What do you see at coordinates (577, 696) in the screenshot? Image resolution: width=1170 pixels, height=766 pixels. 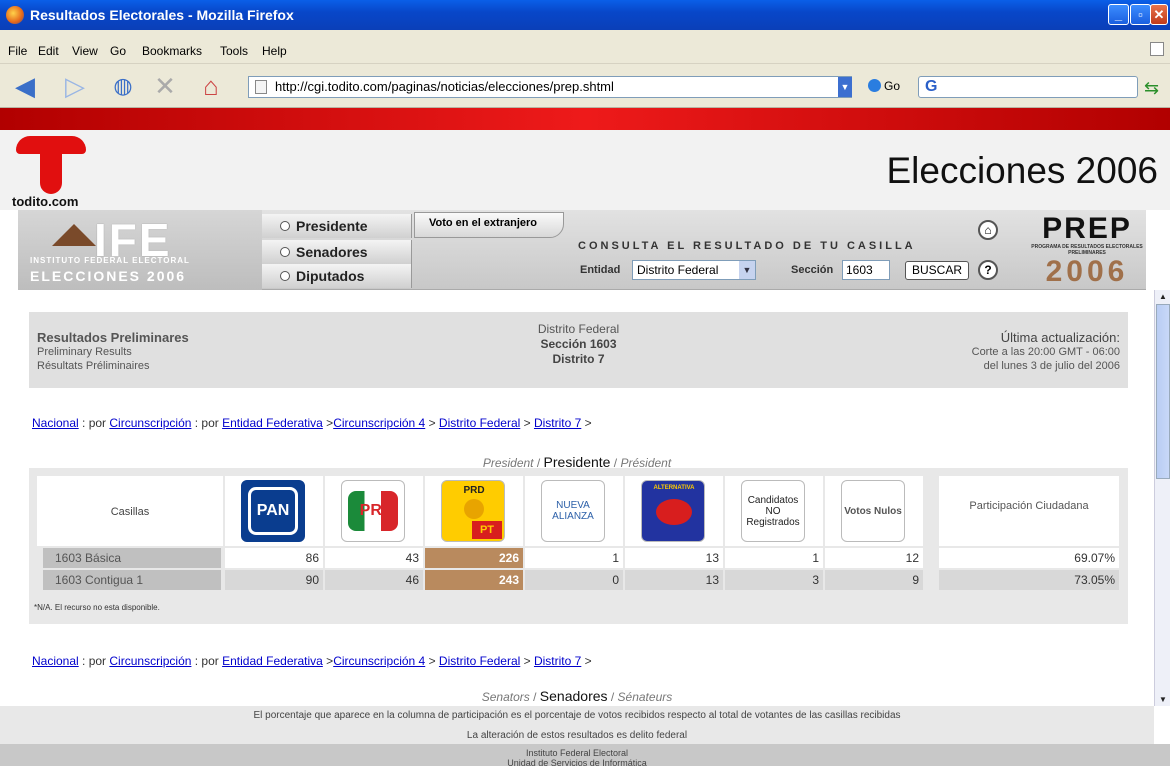 I see `senadores-heading: Senators / Senadores / Sénateurs` at bounding box center [577, 696].